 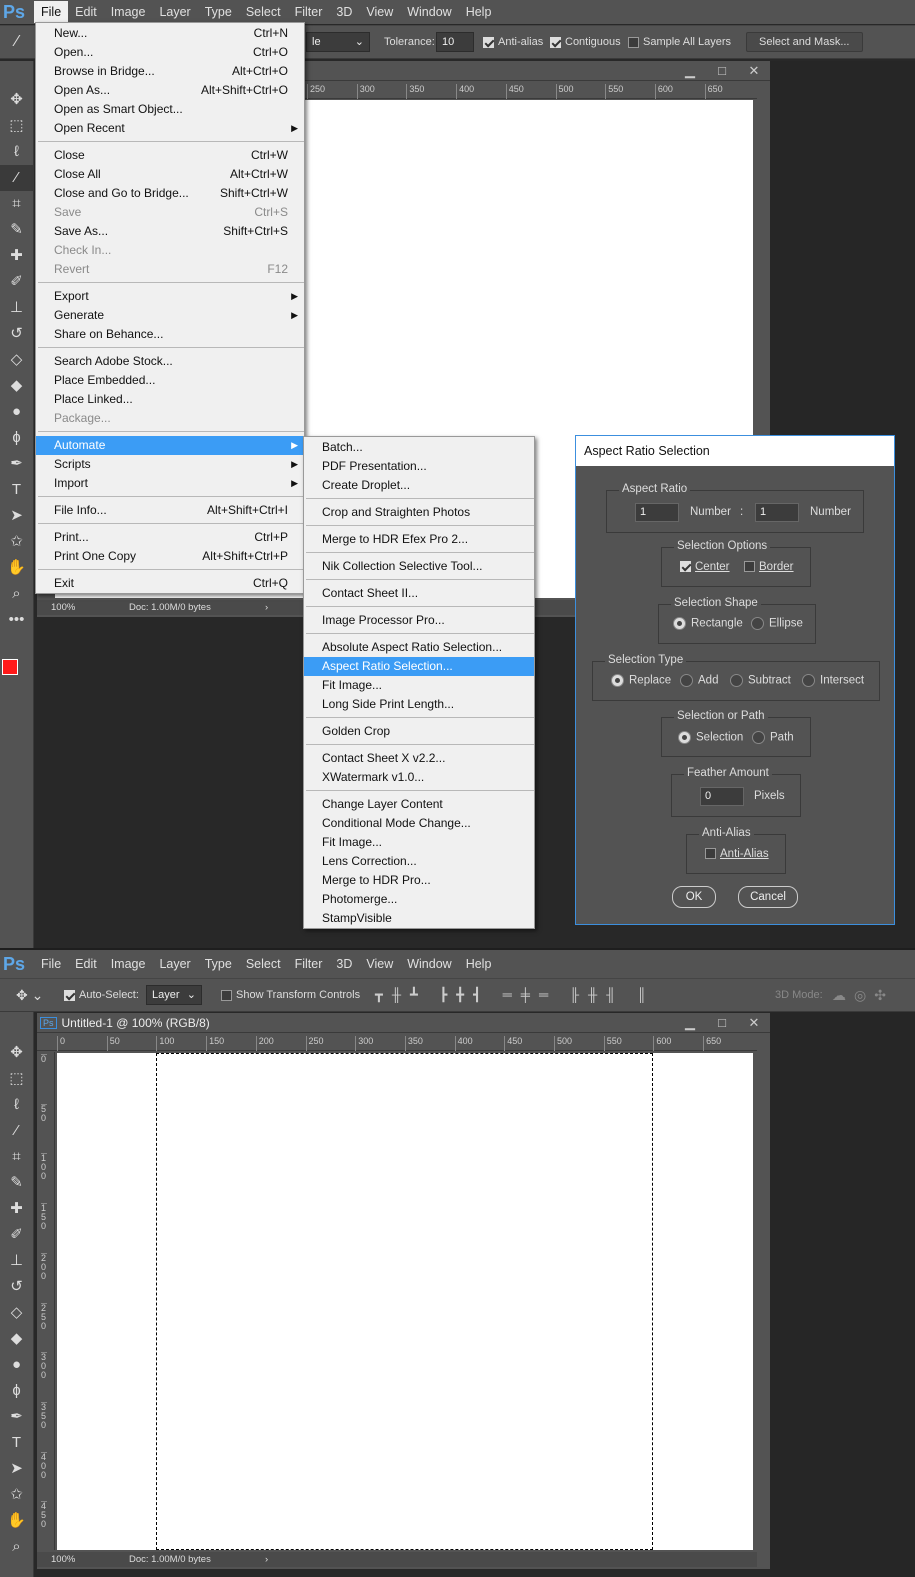 What do you see at coordinates (16, 1287) in the screenshot?
I see `history-brush-tool-icon: ↺` at bounding box center [16, 1287].